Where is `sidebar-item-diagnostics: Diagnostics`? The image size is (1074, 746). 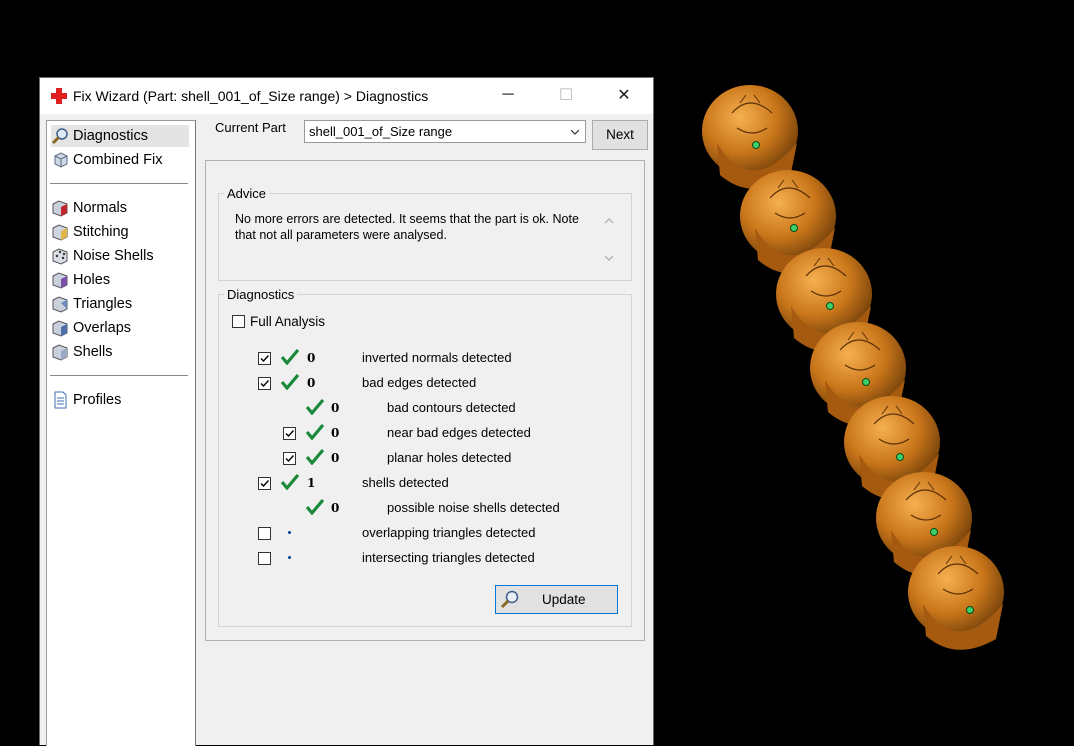
sidebar-item-diagnostics: Diagnostics is located at coordinates (120, 136).